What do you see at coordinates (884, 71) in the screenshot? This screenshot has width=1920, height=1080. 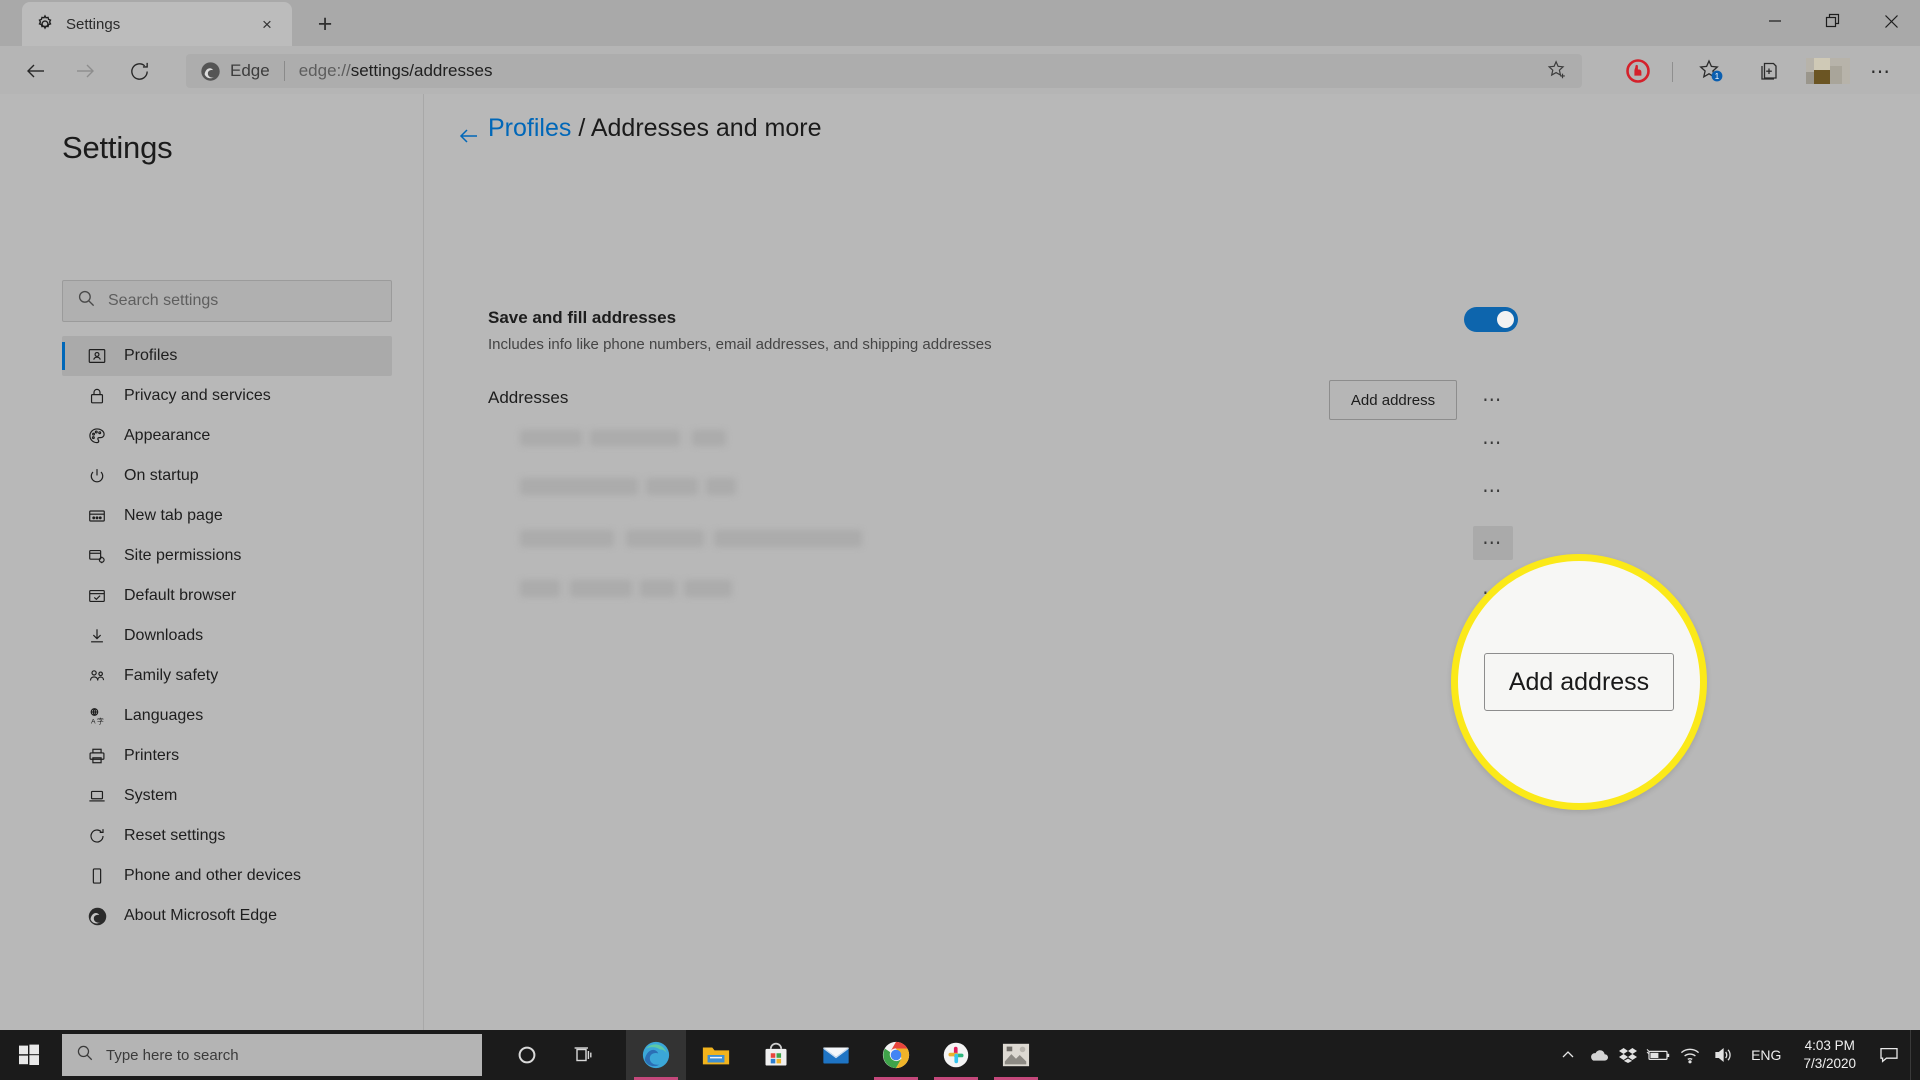 I see `address-bar: Edge edge://settings/addresses` at bounding box center [884, 71].